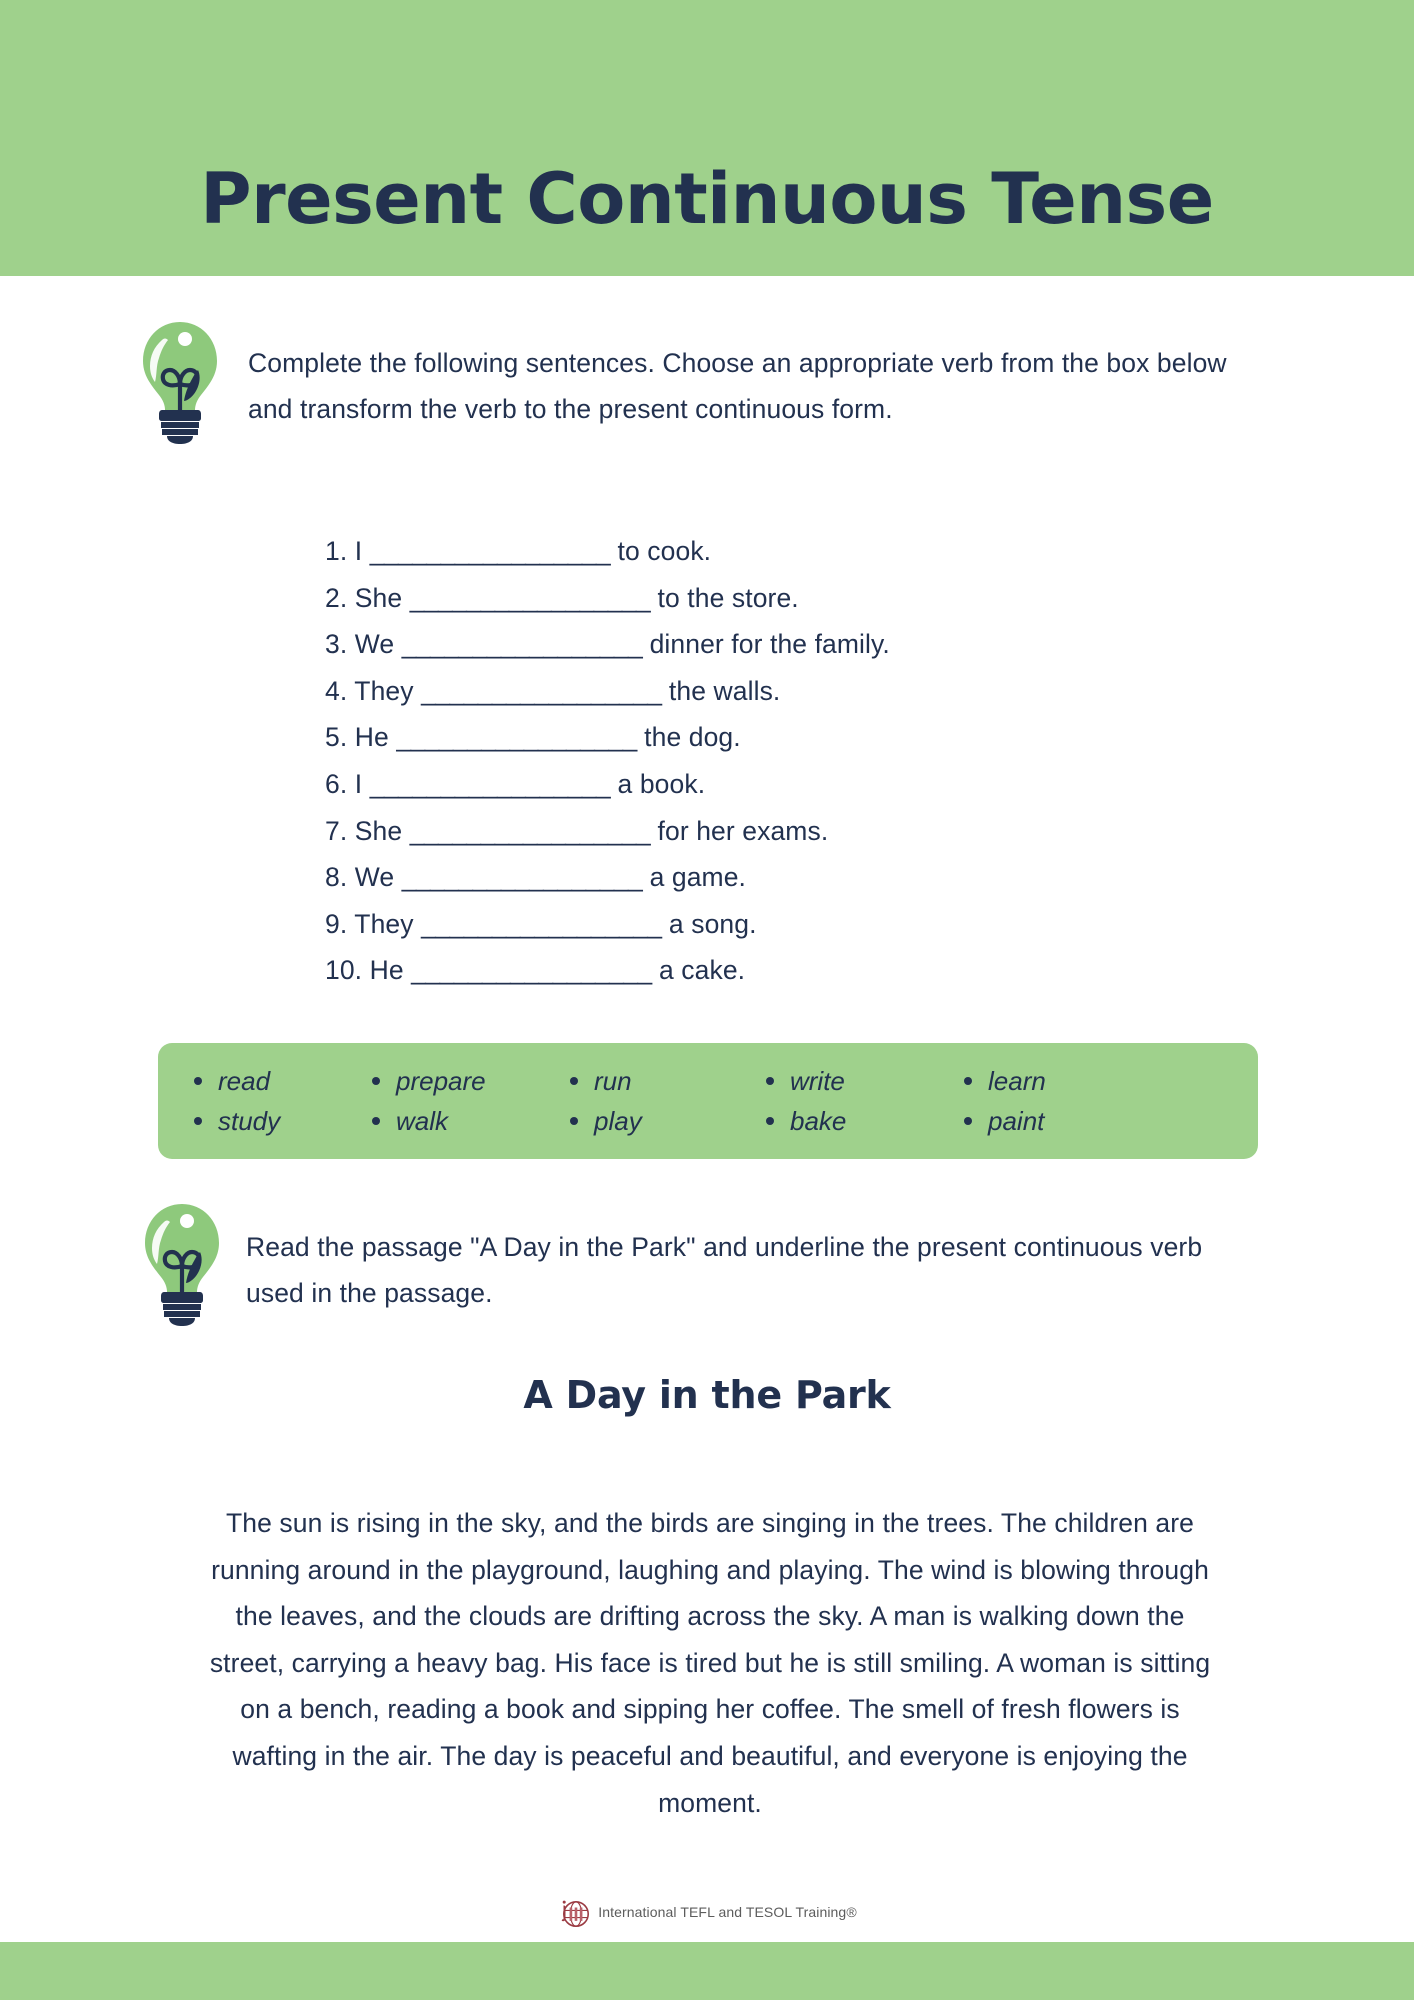 Image resolution: width=1414 pixels, height=2000 pixels. I want to click on sentence-number: 4., so click(336, 690).